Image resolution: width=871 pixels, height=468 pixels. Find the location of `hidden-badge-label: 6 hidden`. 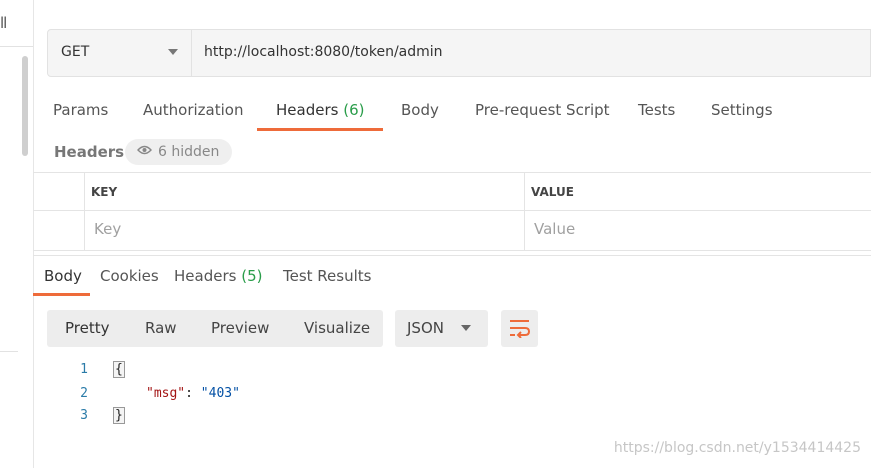

hidden-badge-label: 6 hidden is located at coordinates (189, 152).